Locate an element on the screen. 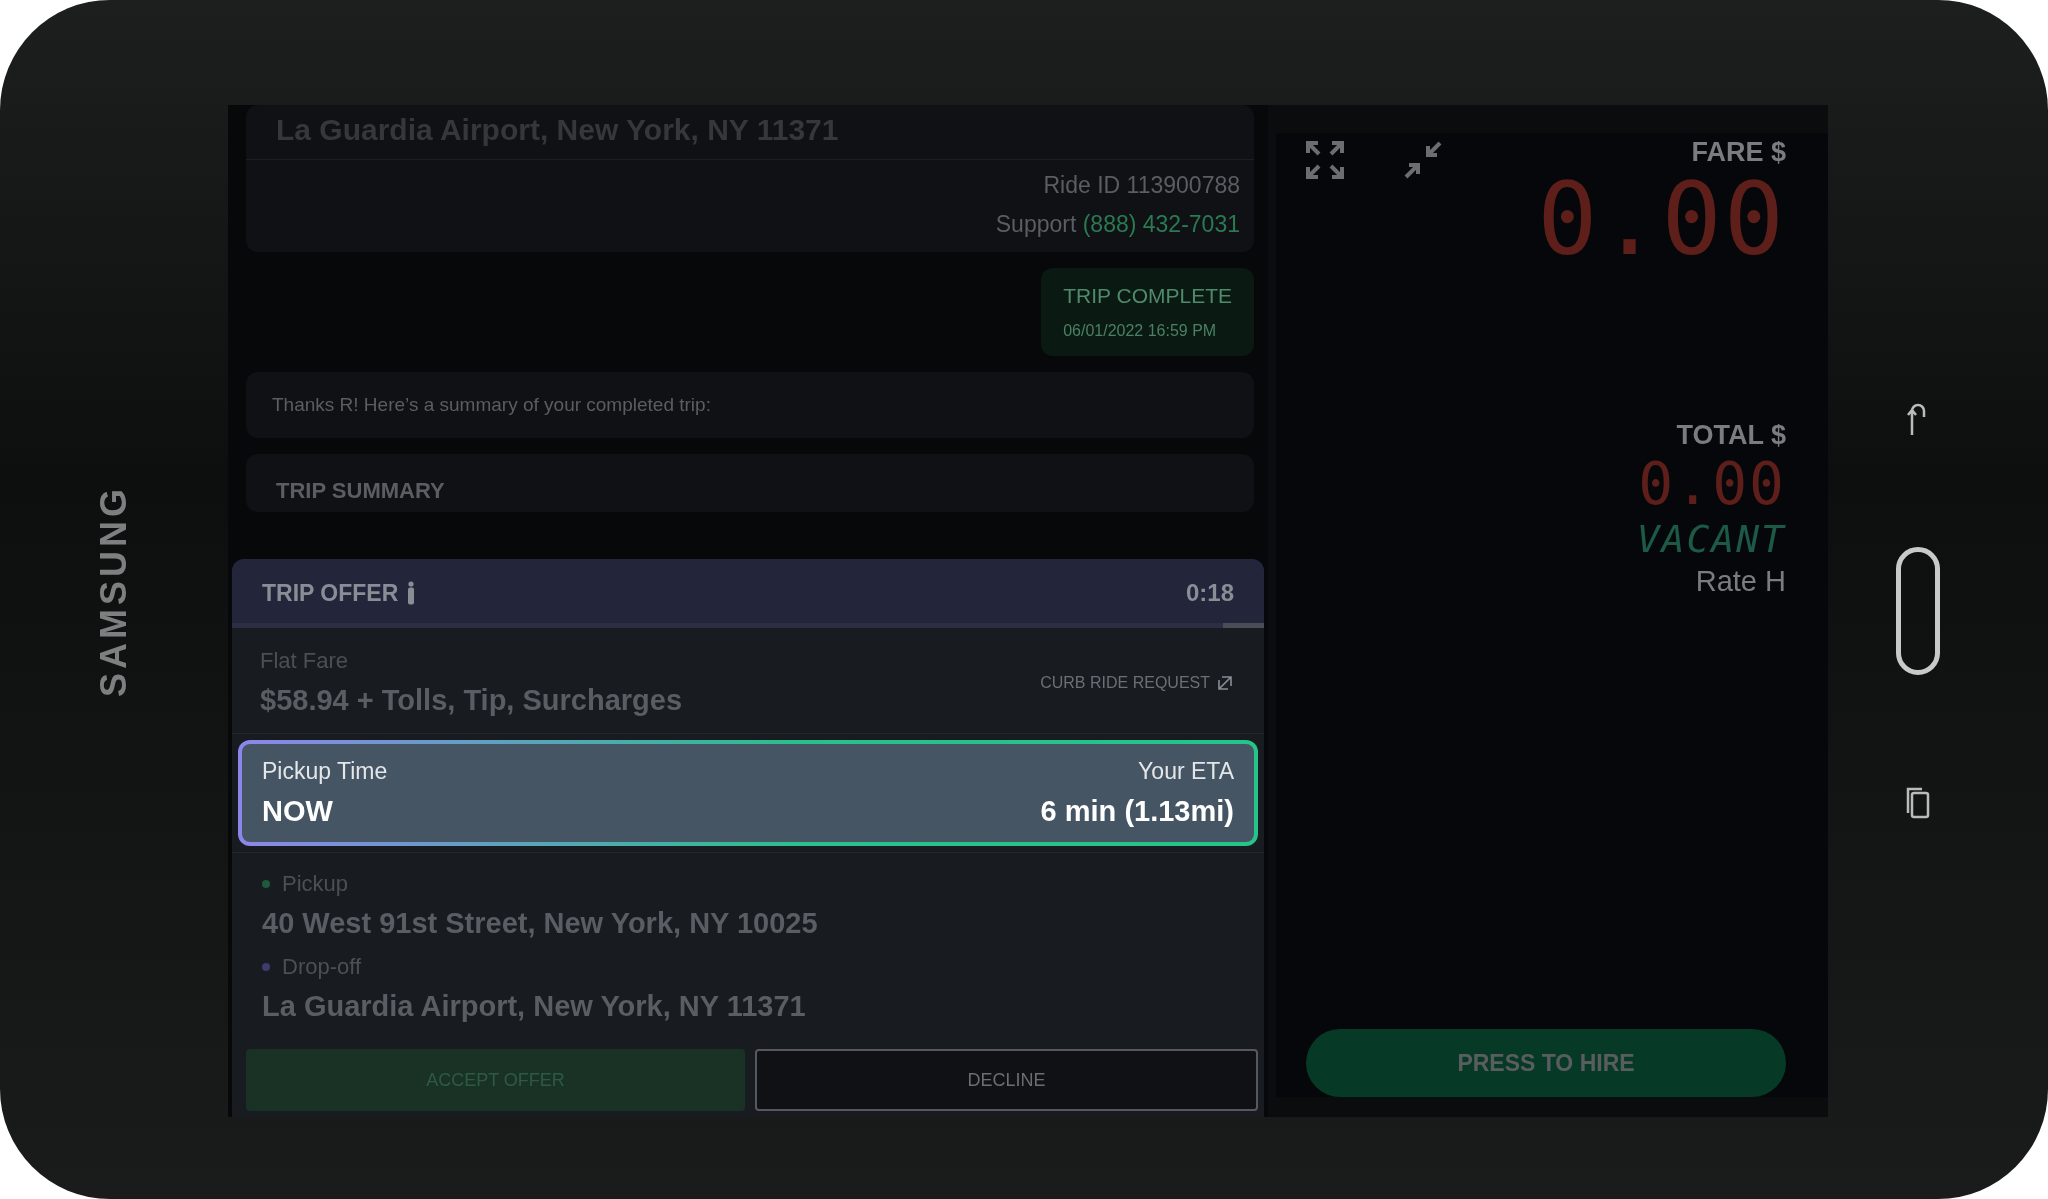 Image resolution: width=2048 pixels, height=1199 pixels. message-text: Thanks R! Here’s a summary of your completed trip: is located at coordinates (491, 404).